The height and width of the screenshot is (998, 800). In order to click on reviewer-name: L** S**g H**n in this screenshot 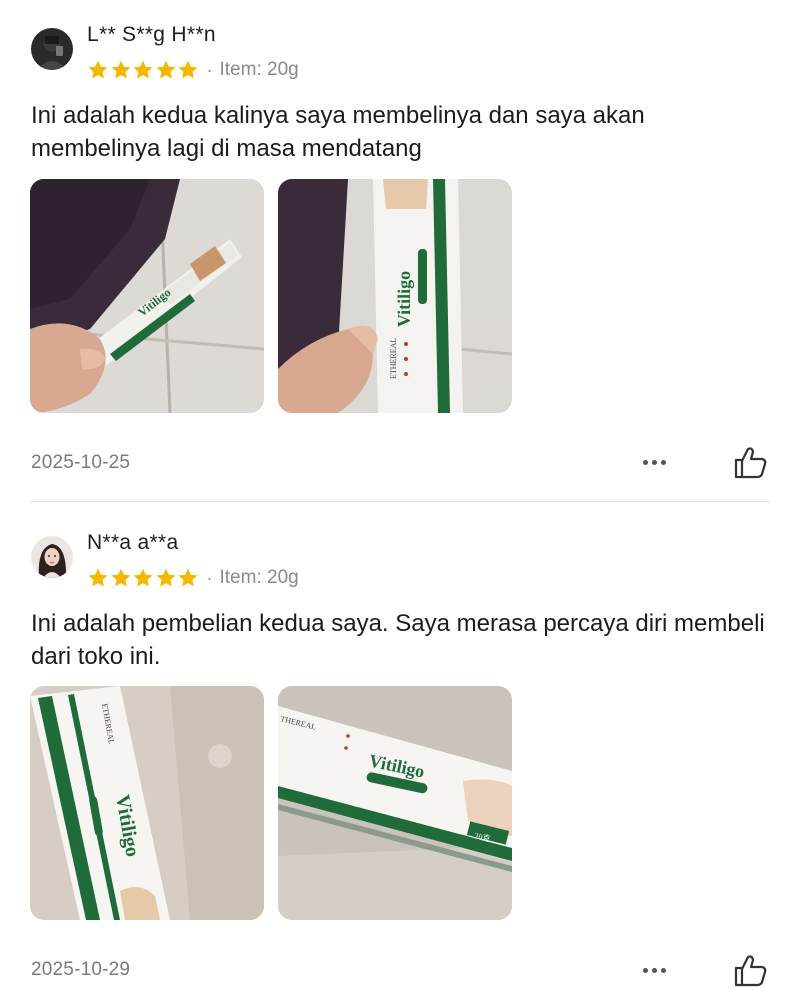, I will do `click(151, 34)`.